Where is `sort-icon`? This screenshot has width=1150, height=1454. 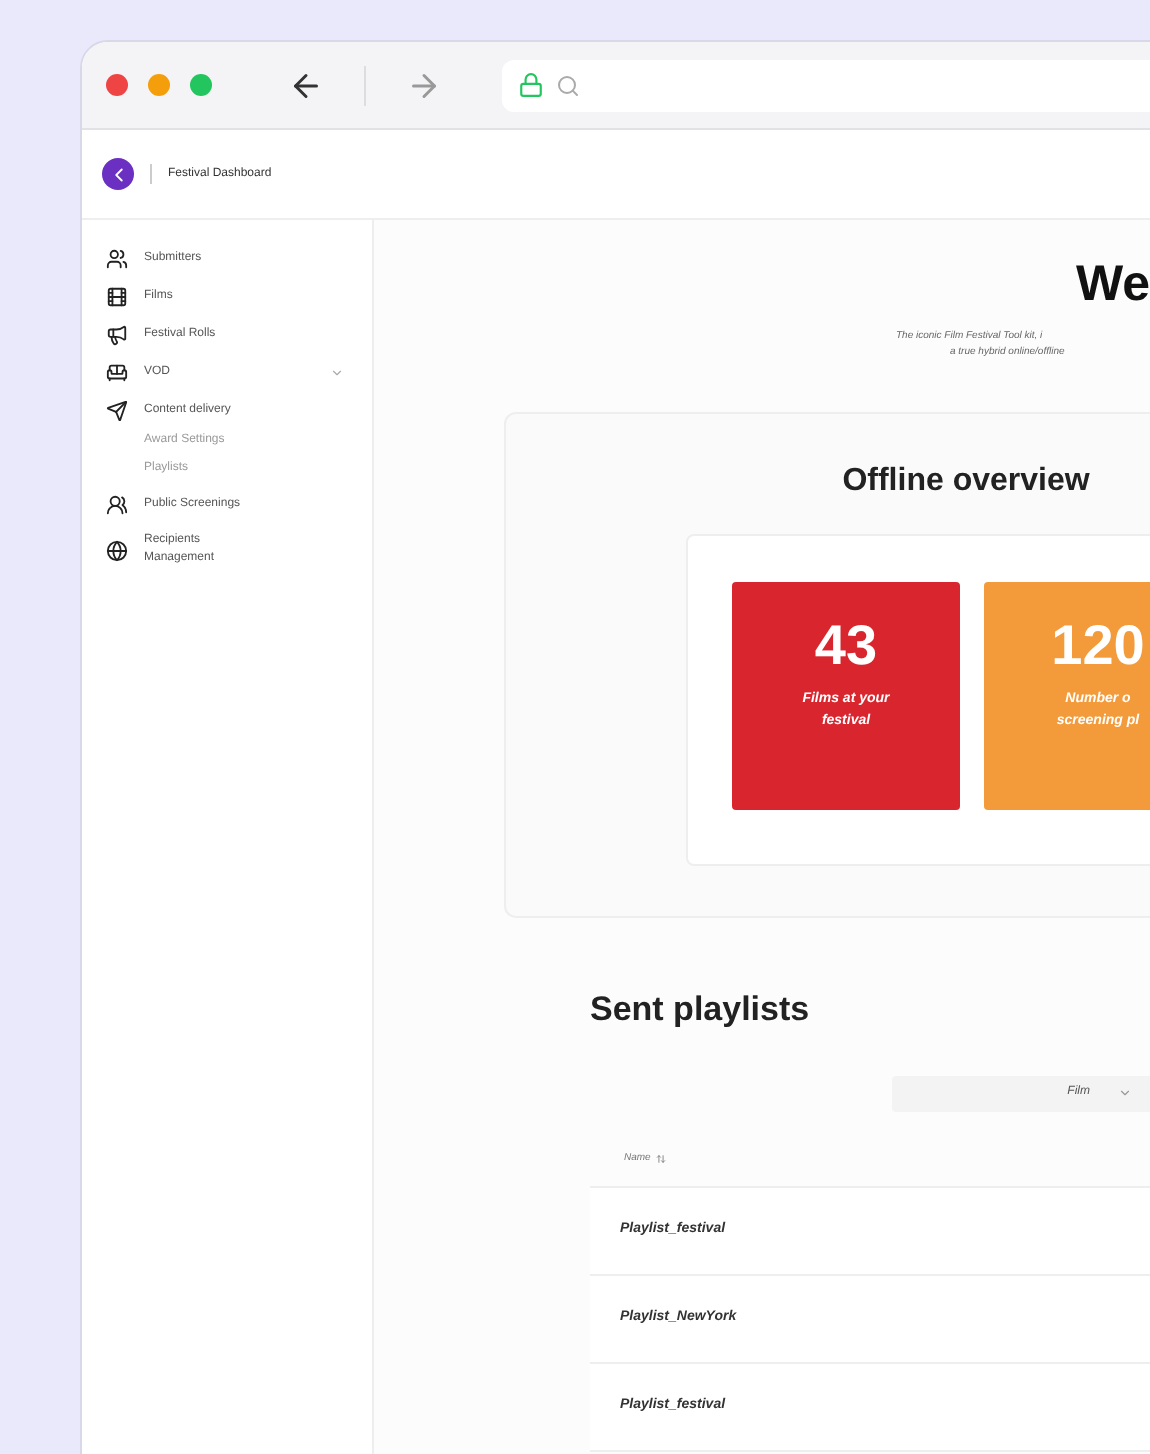
sort-icon is located at coordinates (661, 1158).